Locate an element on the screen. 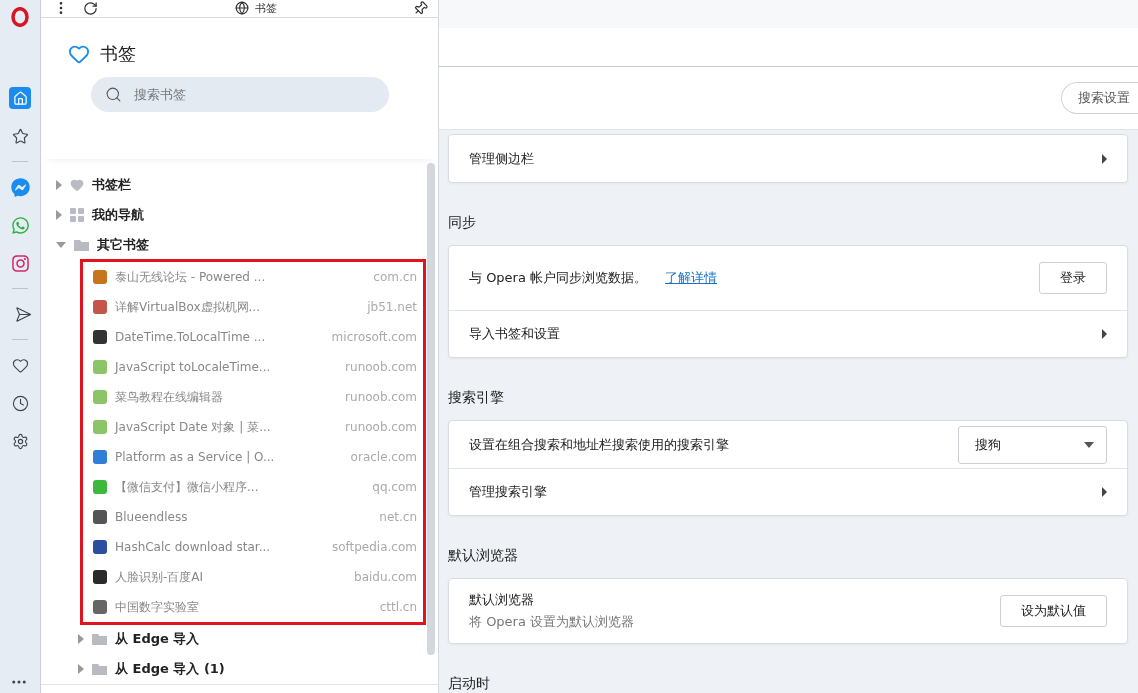 The image size is (1138, 693). bookmark-item: DateTime.ToLocalTime ... microsoft.com is located at coordinates (253, 337).